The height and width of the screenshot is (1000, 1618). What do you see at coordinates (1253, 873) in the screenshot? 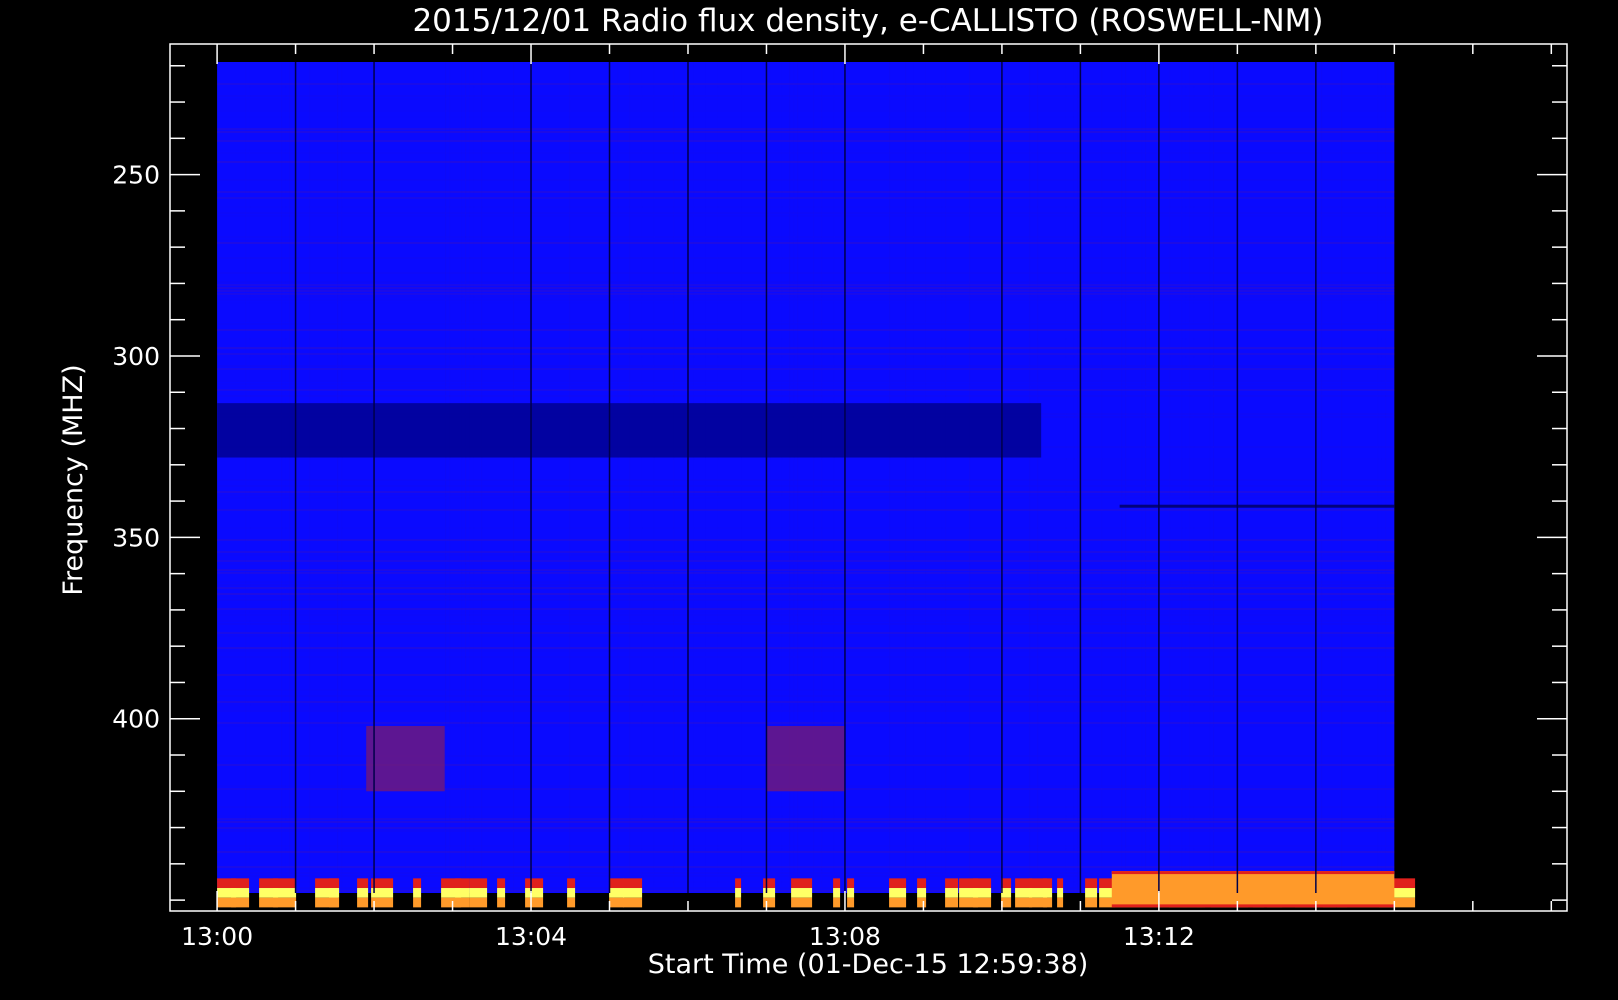
I see `feature-edge` at bounding box center [1253, 873].